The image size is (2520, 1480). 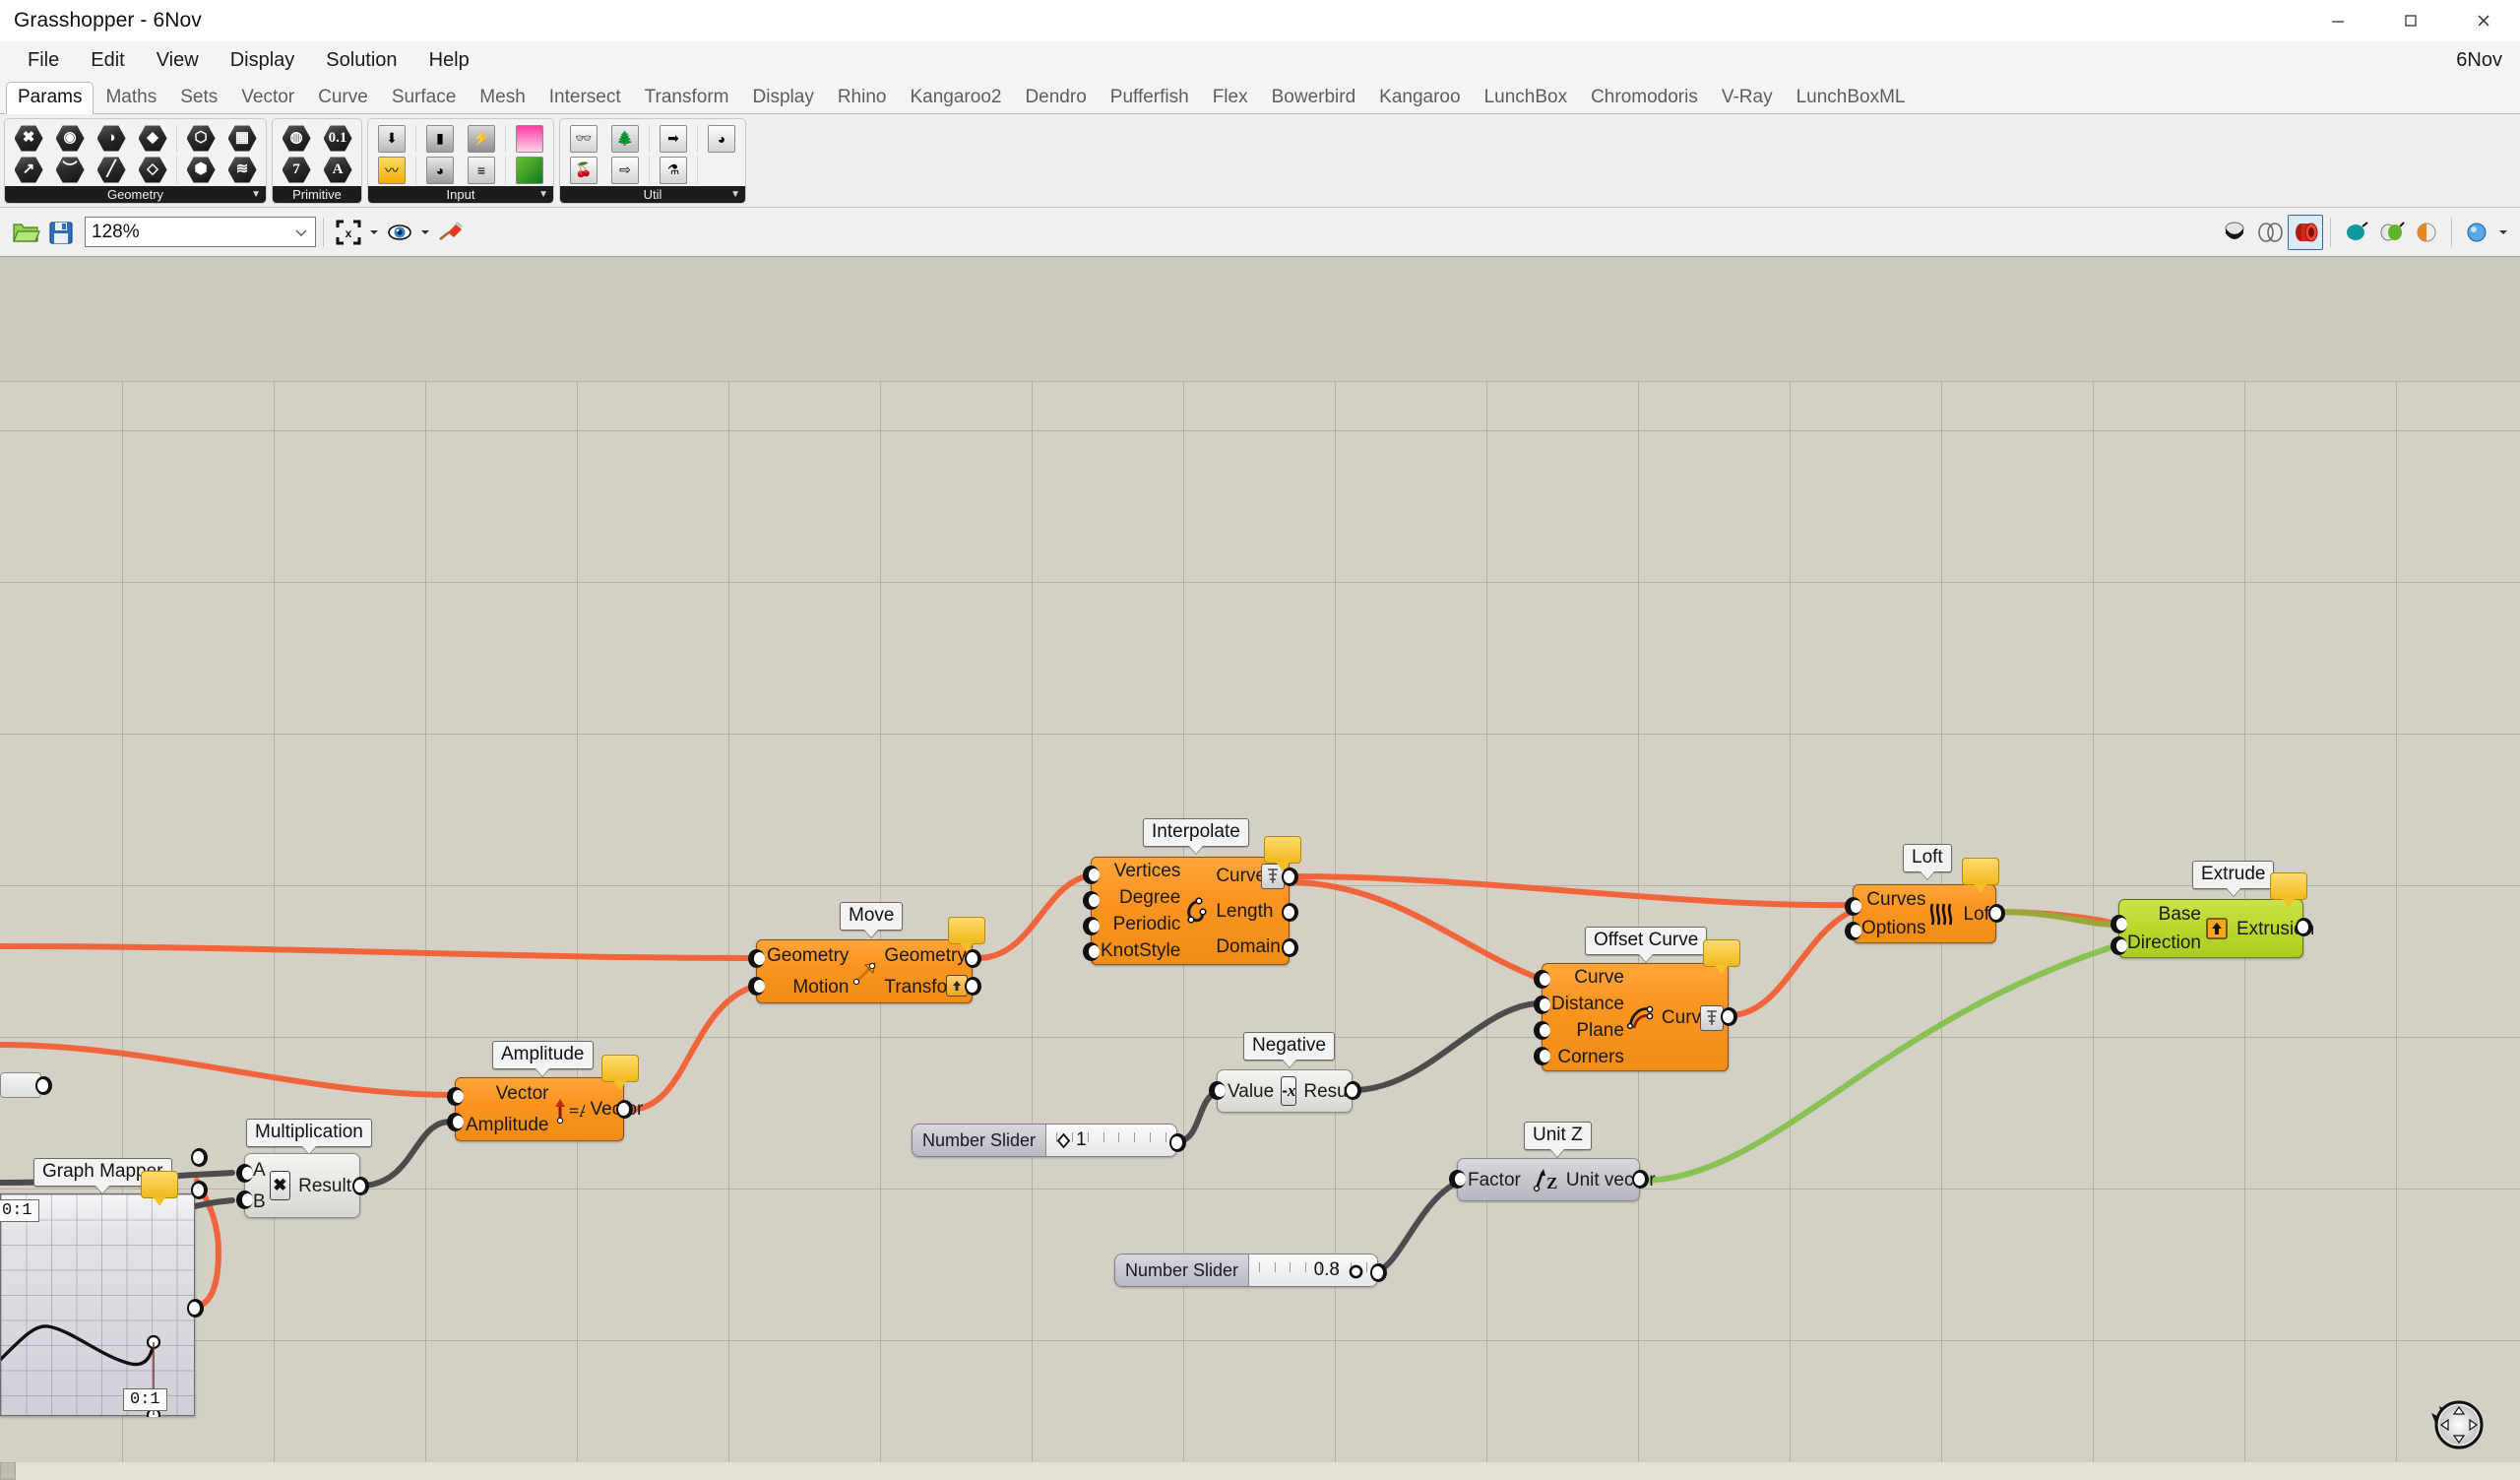 I want to click on menu-item-view: View, so click(x=178, y=60).